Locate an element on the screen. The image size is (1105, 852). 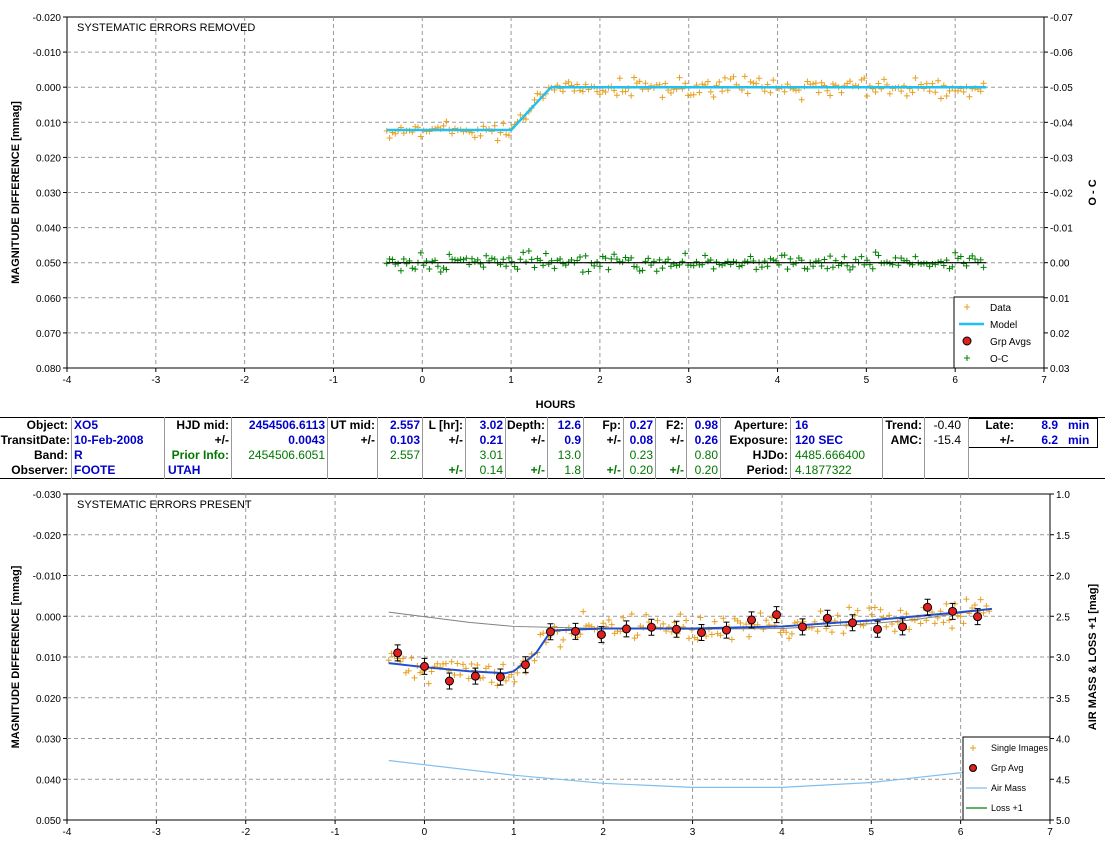
y-tick-label: 0.060 is located at coordinates (48, 299).